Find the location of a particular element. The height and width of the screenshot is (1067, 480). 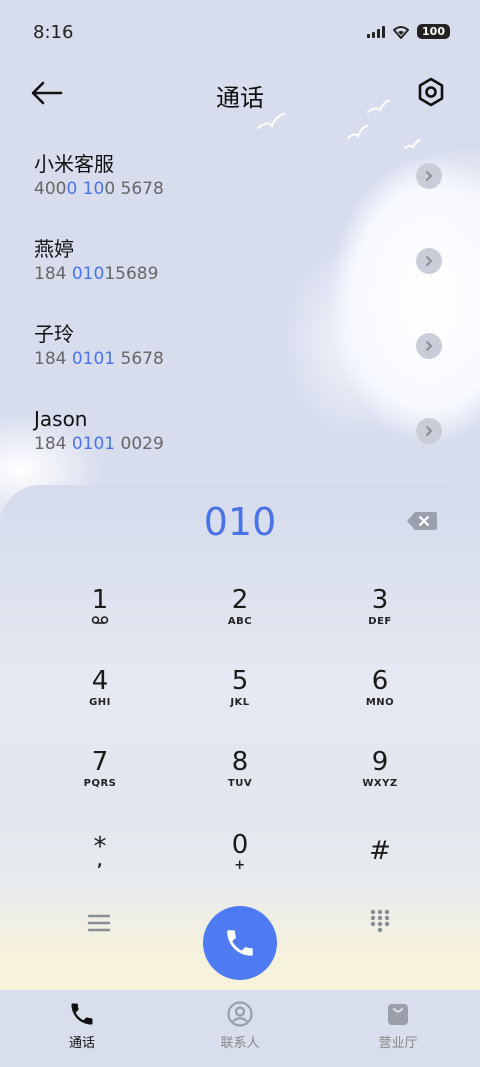

dial-key-0: 0 + is located at coordinates (240, 865).